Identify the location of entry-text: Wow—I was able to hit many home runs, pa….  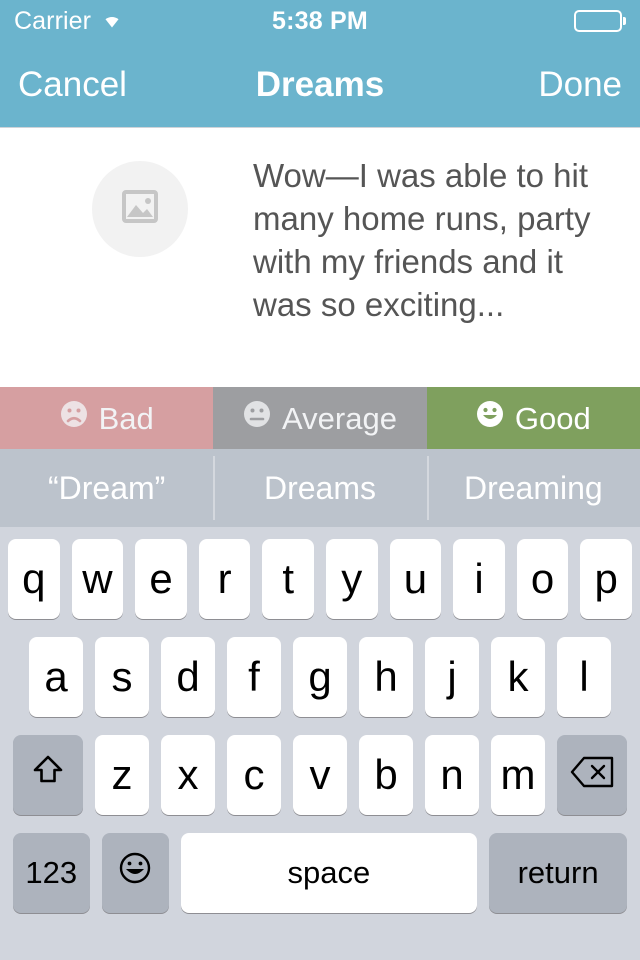
(431, 267).